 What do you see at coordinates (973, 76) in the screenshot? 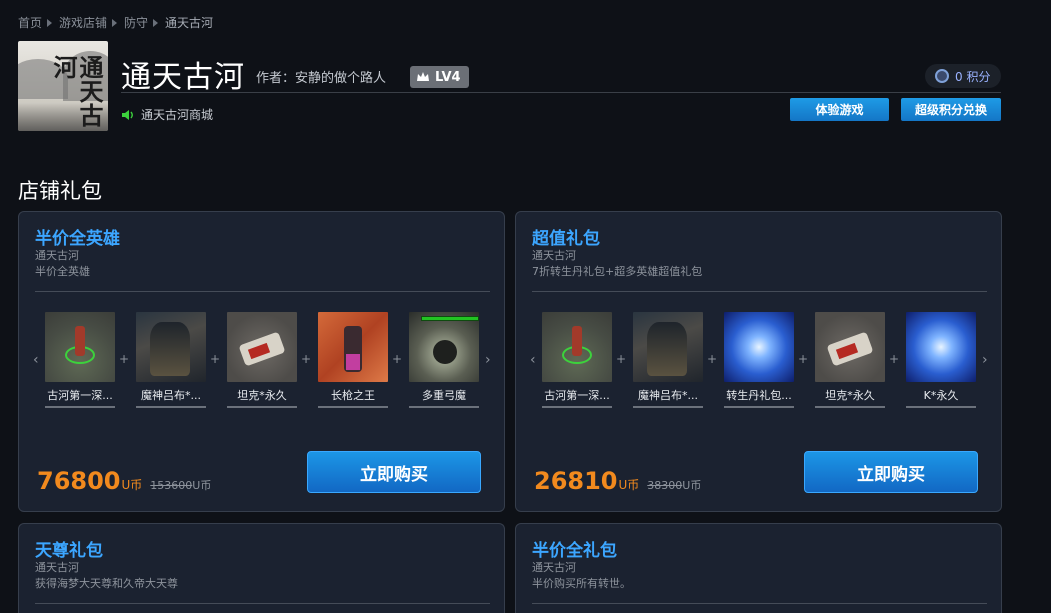
I see `points-text: 0 积分` at bounding box center [973, 76].